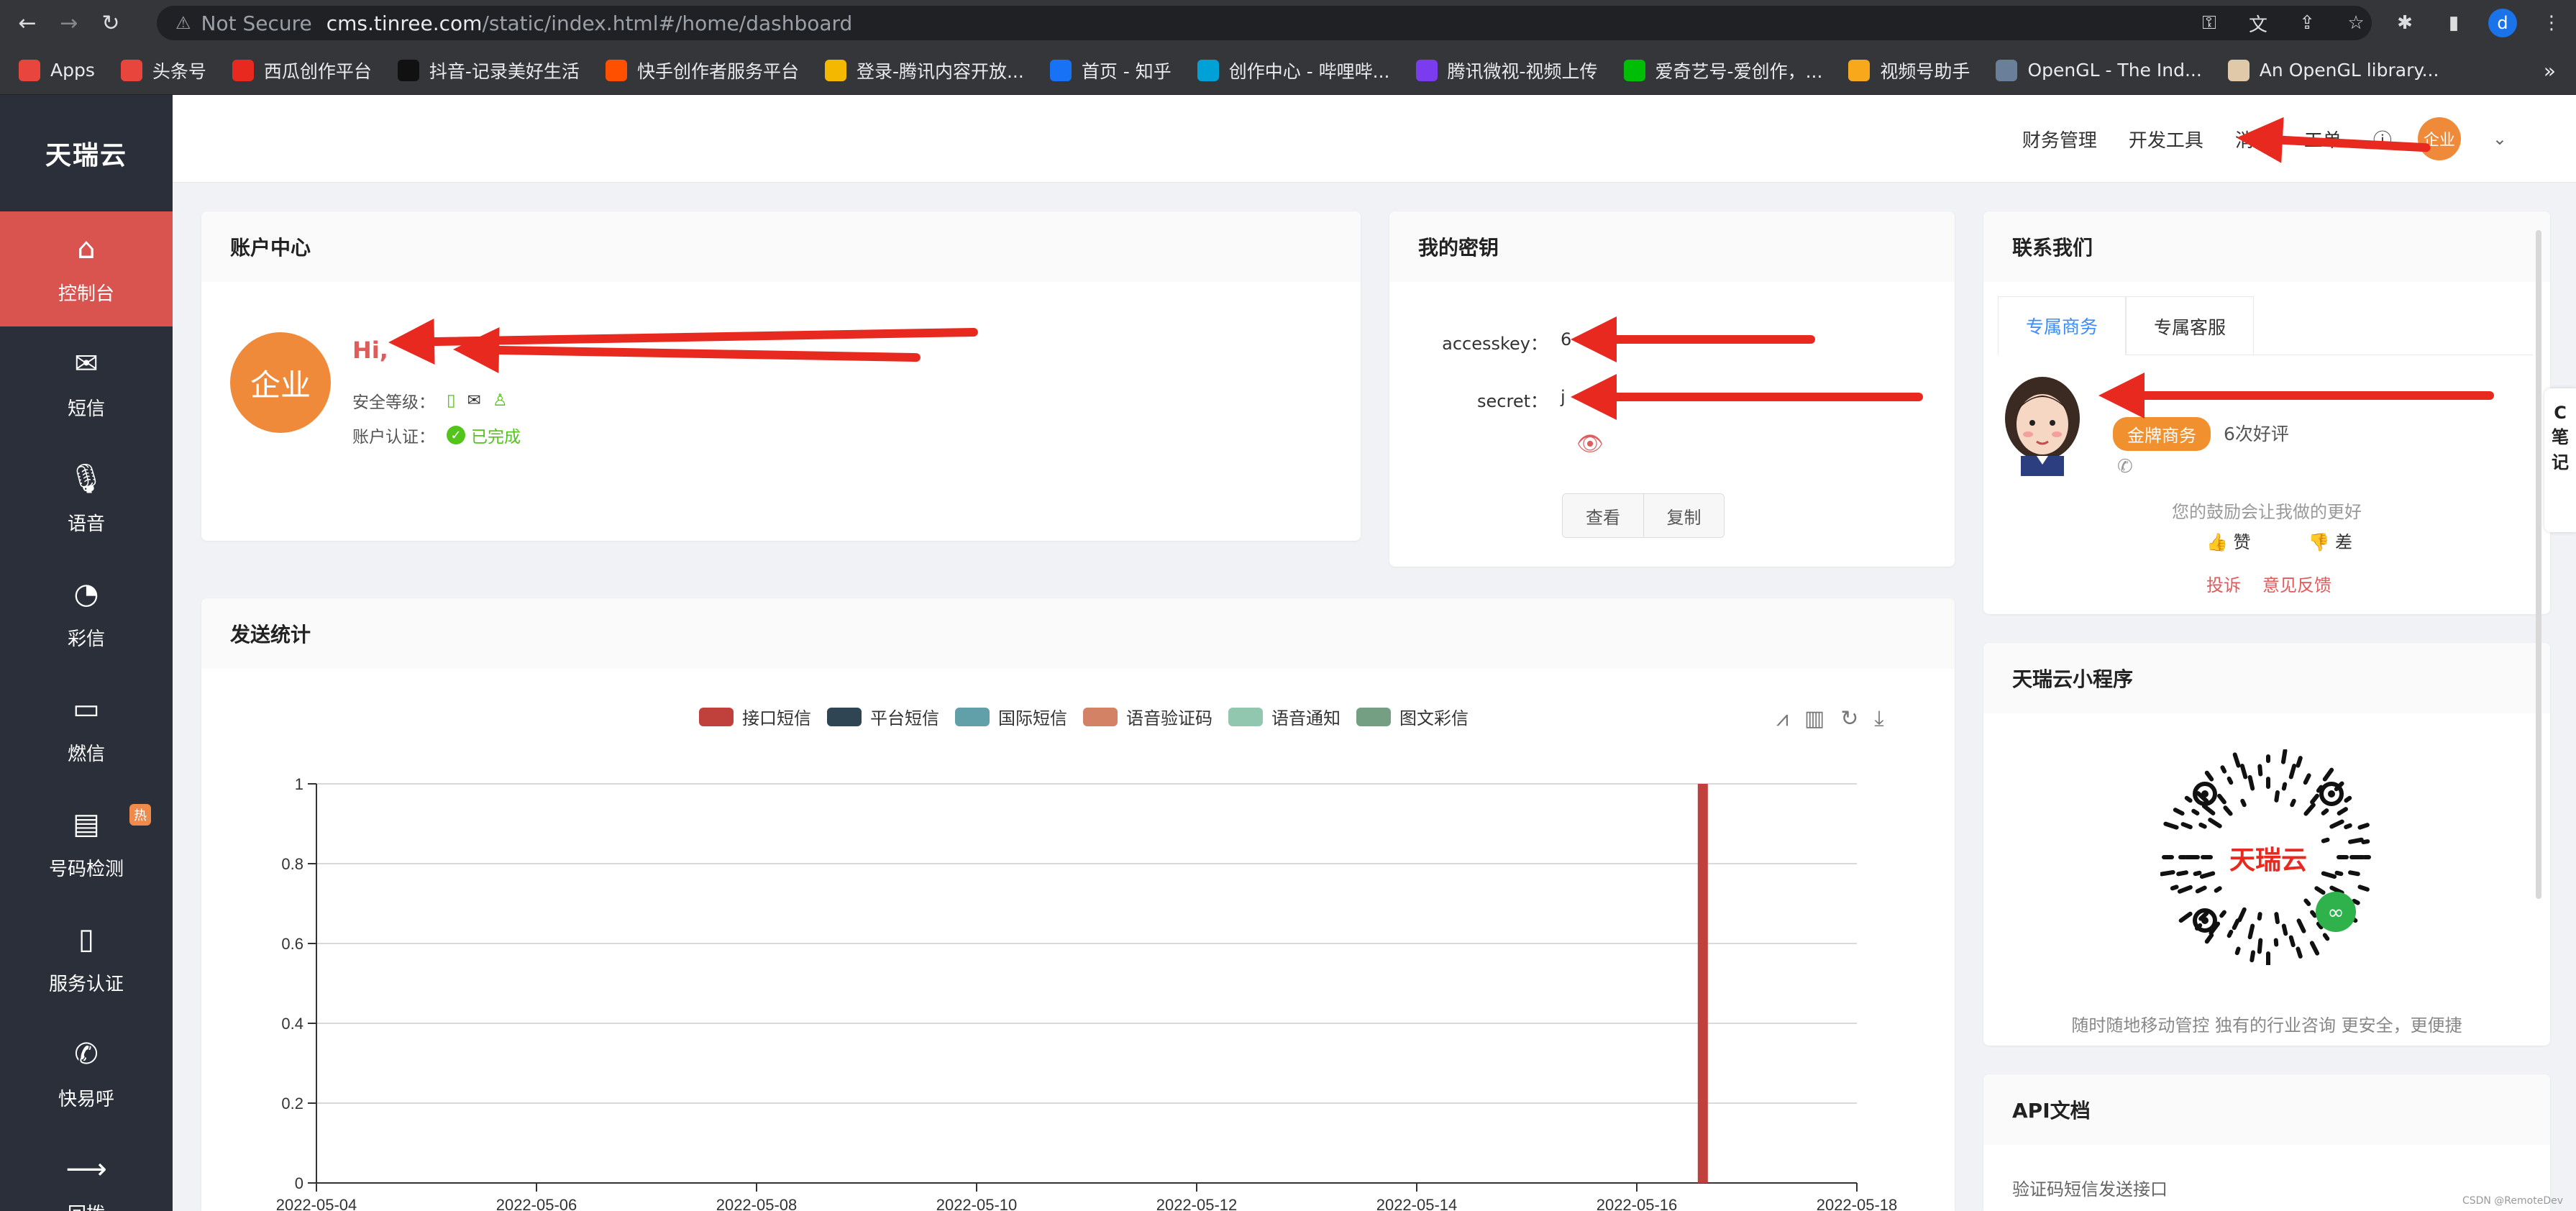  What do you see at coordinates (2125, 466) in the screenshot?
I see `phone-icon: ✆` at bounding box center [2125, 466].